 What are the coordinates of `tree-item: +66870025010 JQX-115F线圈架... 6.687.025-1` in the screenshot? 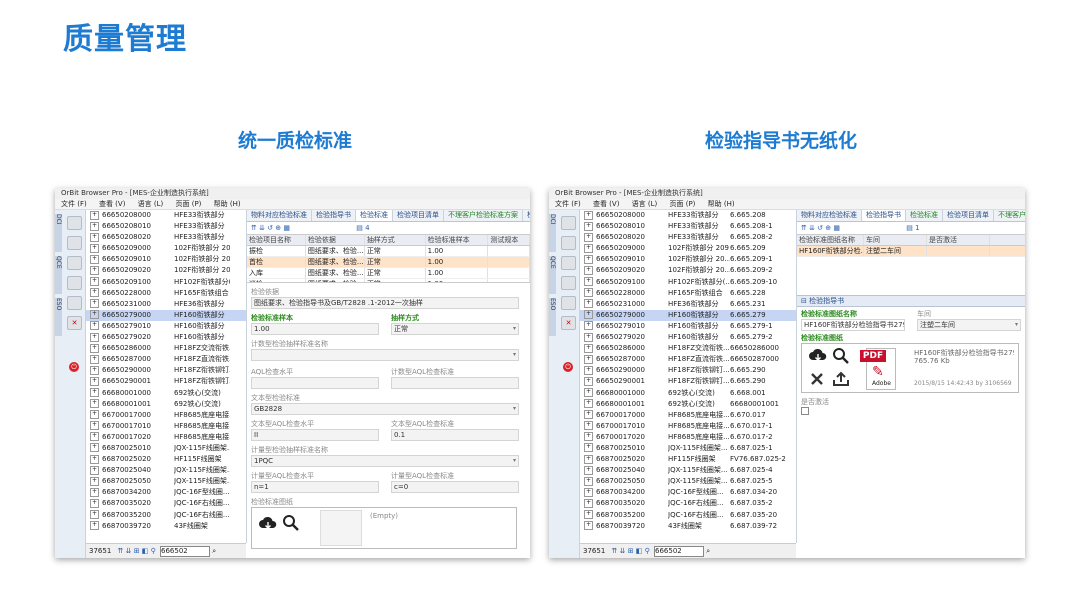 It's located at (688, 448).